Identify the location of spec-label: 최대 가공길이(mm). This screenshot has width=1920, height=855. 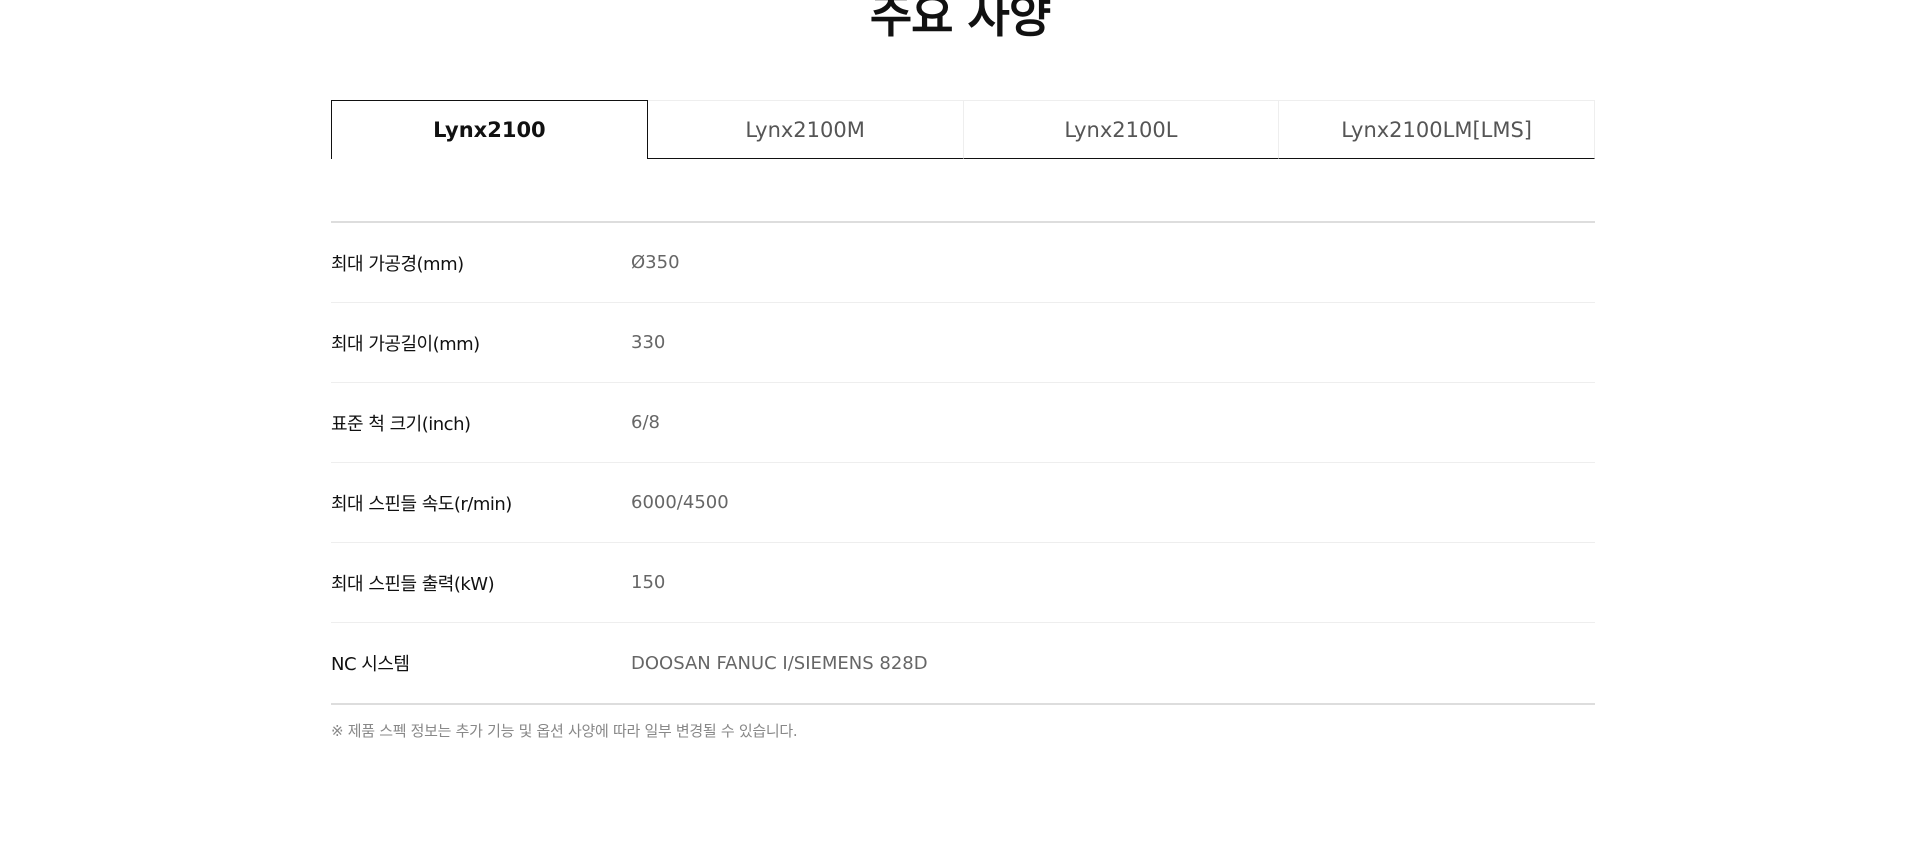
(405, 344).